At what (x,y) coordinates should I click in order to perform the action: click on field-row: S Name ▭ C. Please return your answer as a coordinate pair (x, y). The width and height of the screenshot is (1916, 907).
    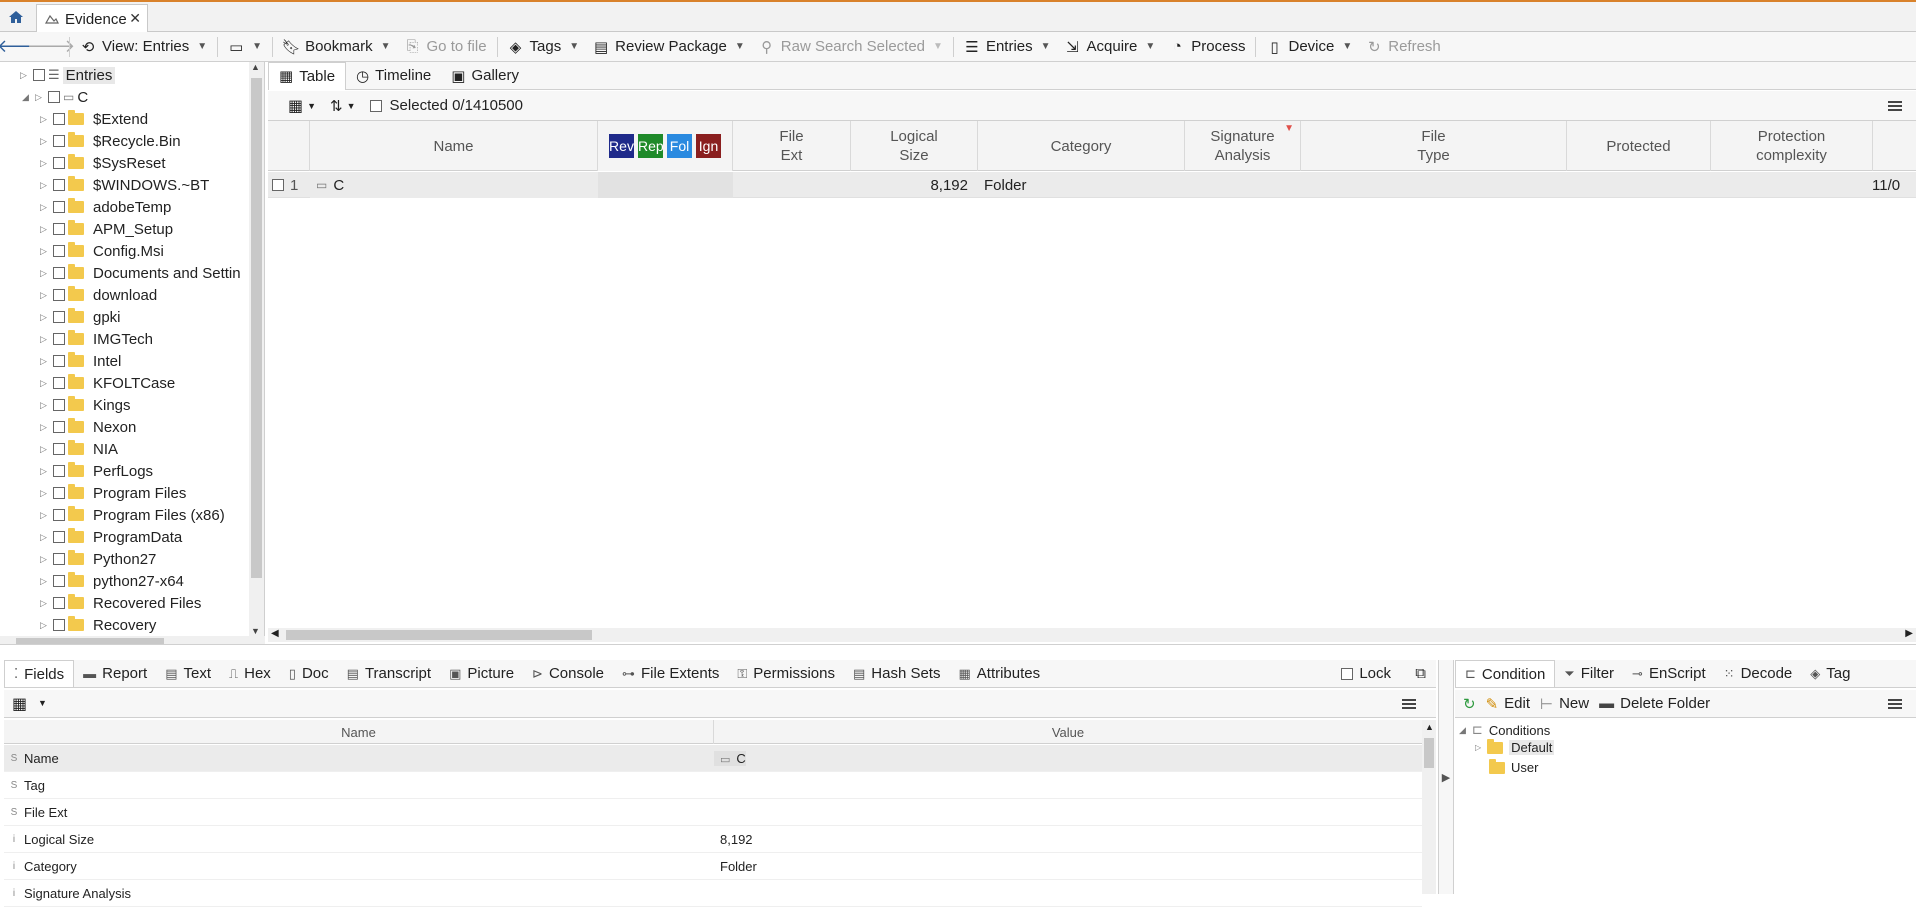
    Looking at the image, I should click on (713, 758).